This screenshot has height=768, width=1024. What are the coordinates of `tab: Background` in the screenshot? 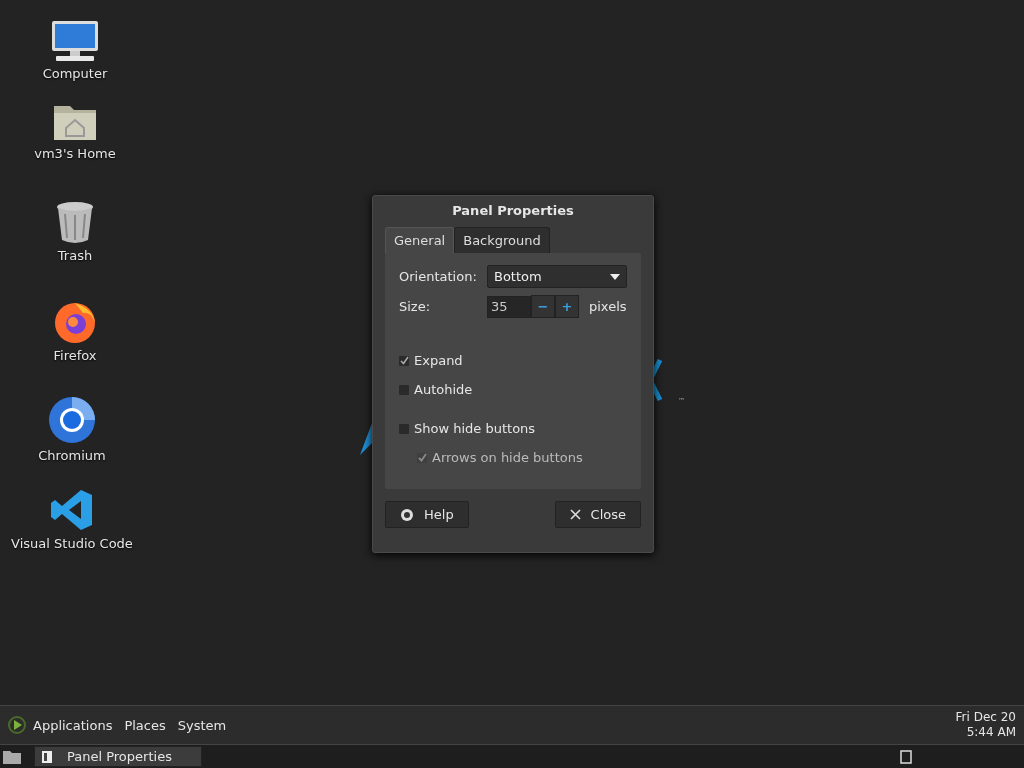 It's located at (502, 240).